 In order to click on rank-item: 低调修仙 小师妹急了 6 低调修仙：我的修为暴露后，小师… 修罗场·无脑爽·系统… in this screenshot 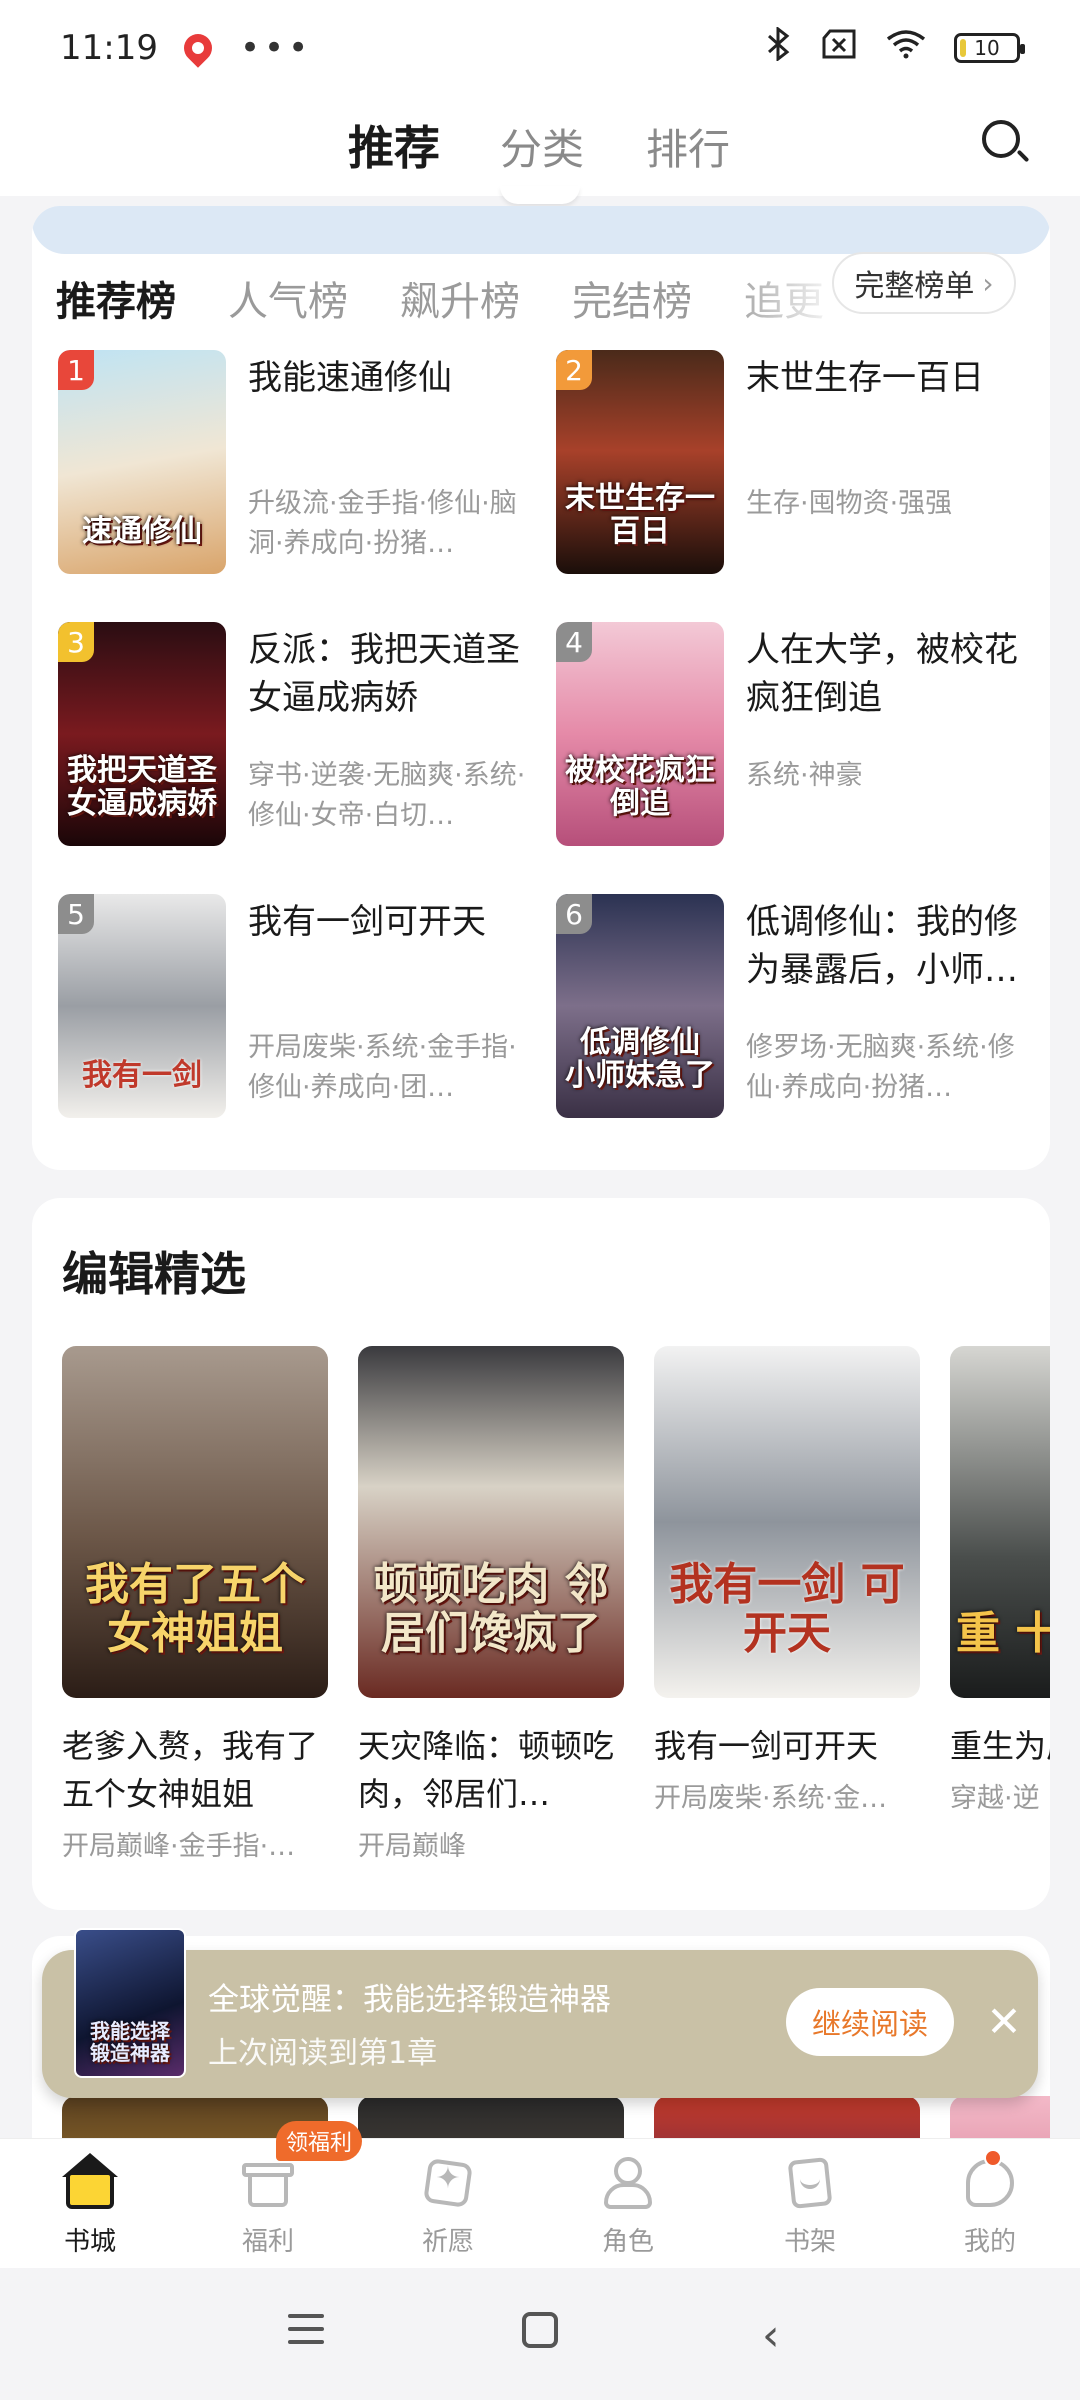, I will do `click(796, 1008)`.